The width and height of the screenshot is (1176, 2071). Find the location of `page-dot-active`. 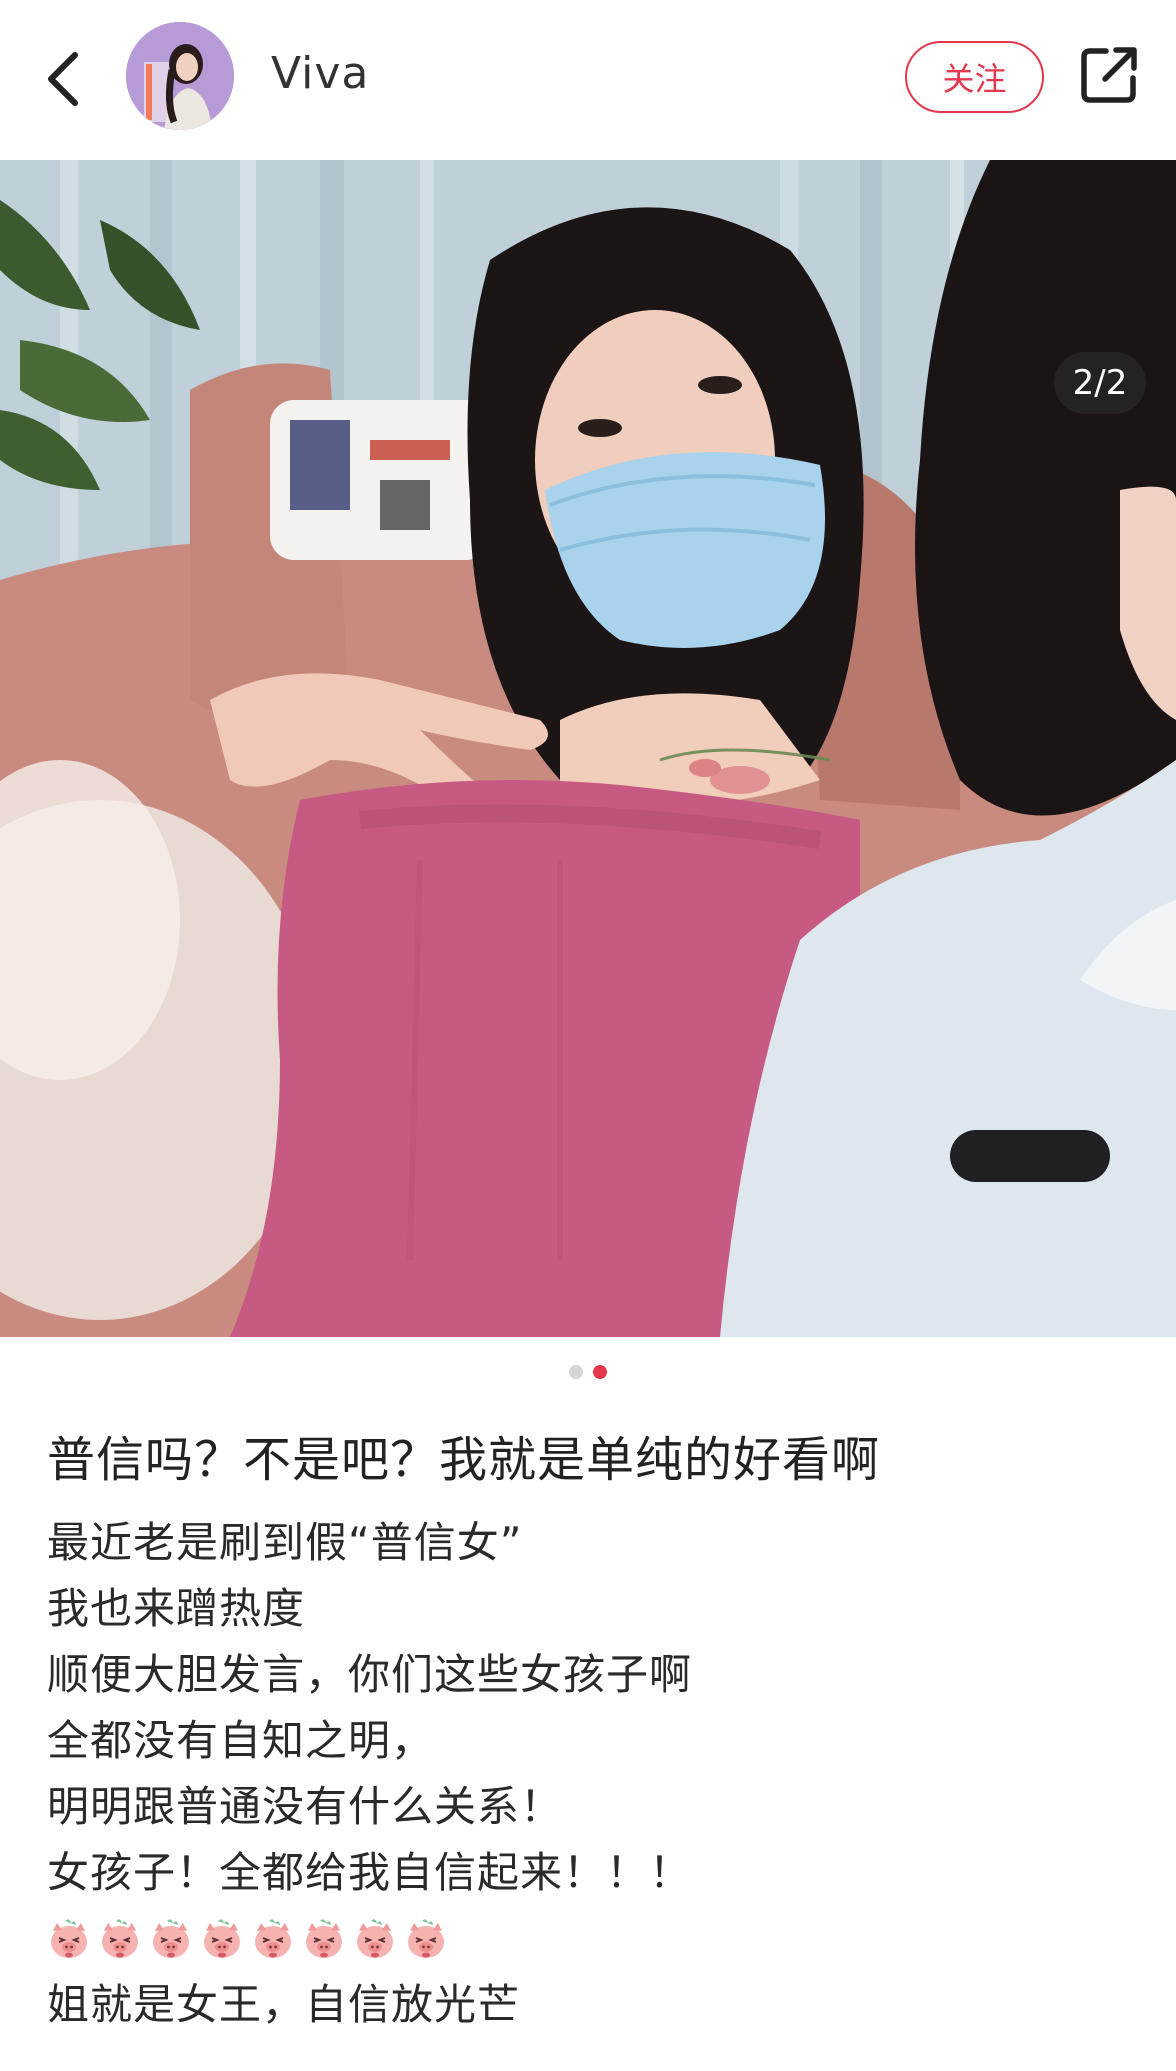

page-dot-active is located at coordinates (600, 1372).